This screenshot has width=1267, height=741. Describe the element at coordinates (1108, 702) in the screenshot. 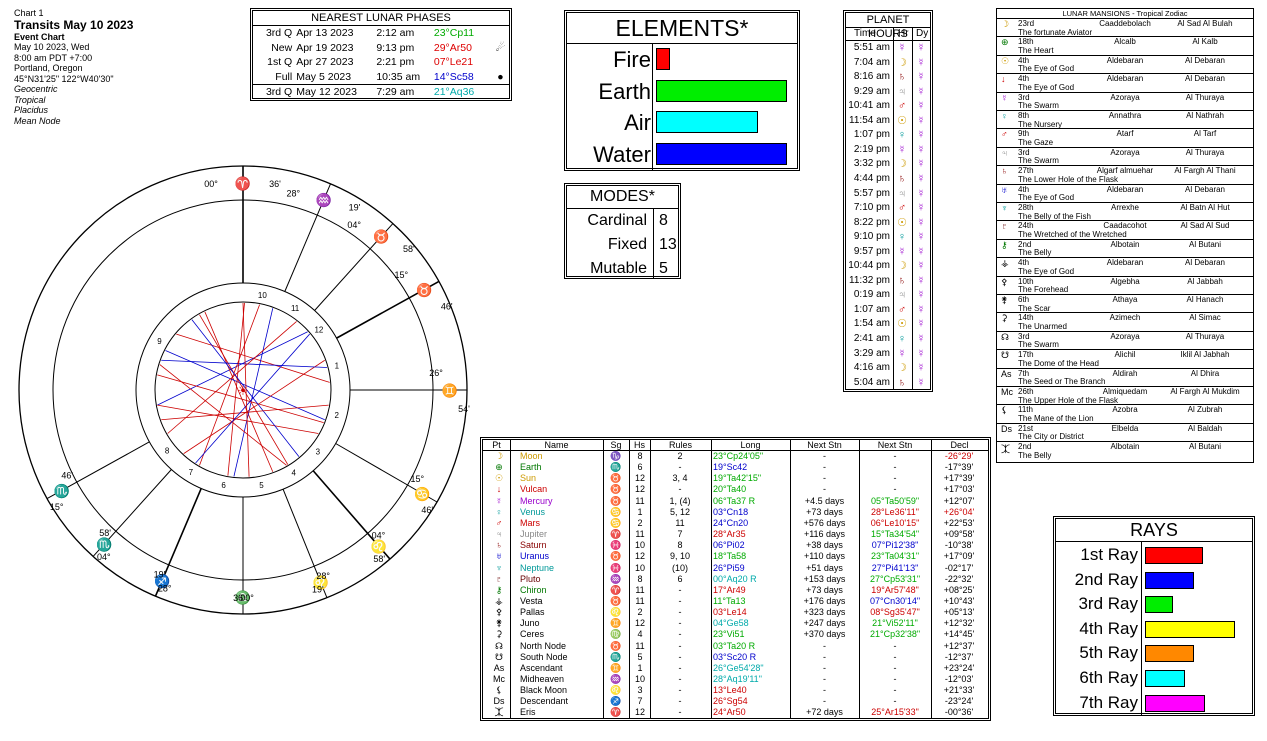

I see `ray-label: 7th Ray` at that location.